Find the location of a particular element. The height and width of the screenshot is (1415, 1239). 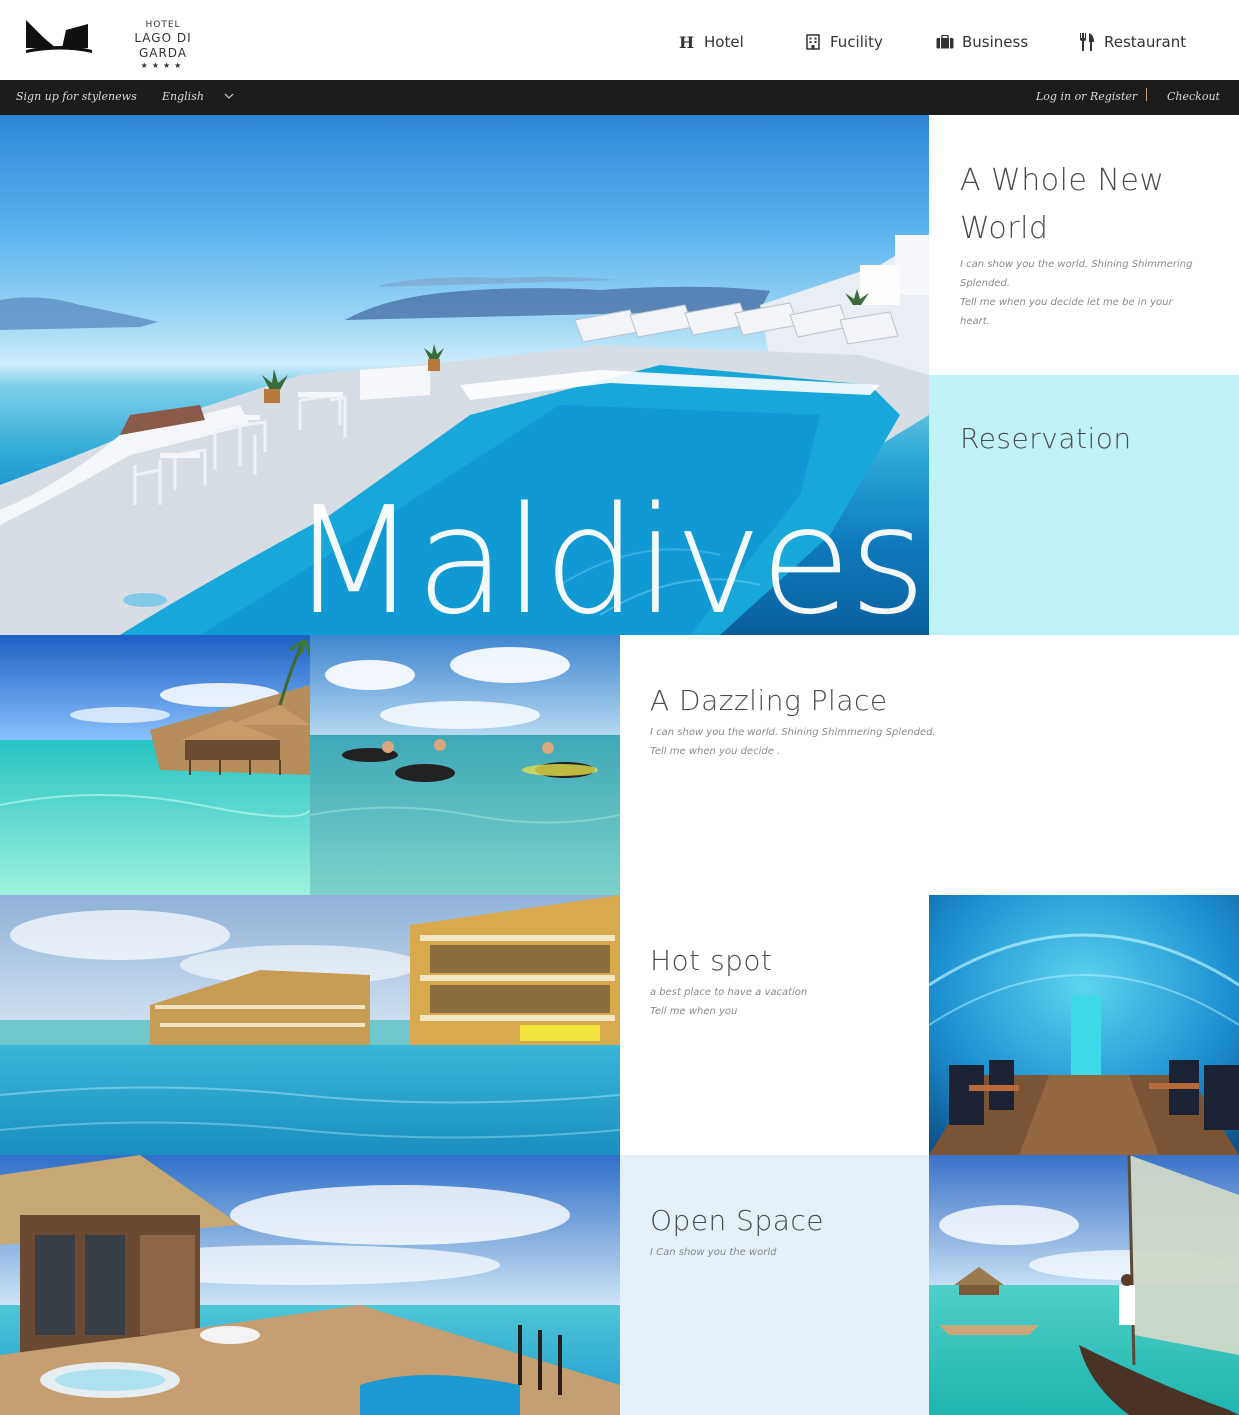

panel-text: I Can show you the world is located at coordinates (774, 1252).